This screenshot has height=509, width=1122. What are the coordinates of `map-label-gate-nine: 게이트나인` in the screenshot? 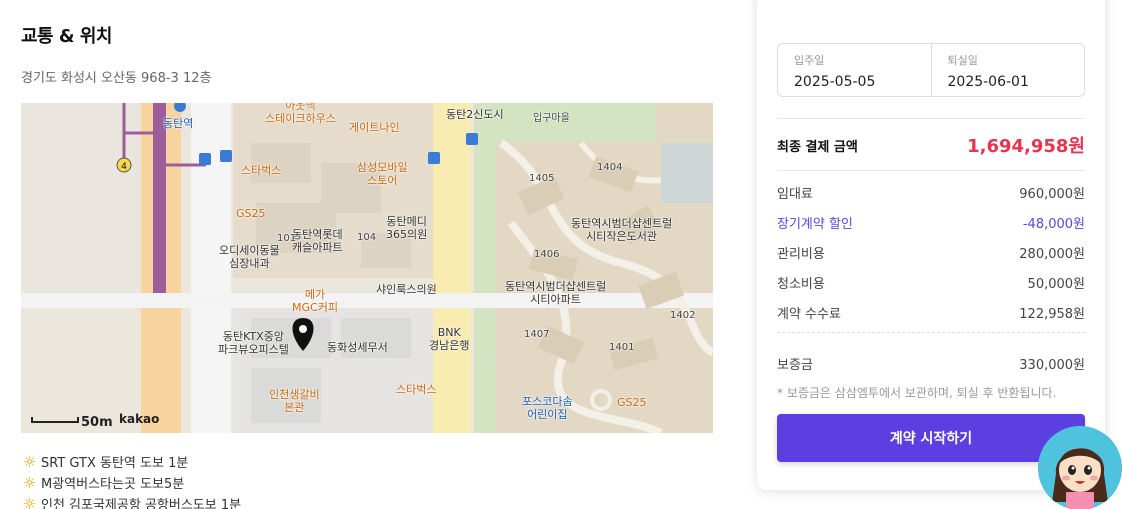 It's located at (374, 127).